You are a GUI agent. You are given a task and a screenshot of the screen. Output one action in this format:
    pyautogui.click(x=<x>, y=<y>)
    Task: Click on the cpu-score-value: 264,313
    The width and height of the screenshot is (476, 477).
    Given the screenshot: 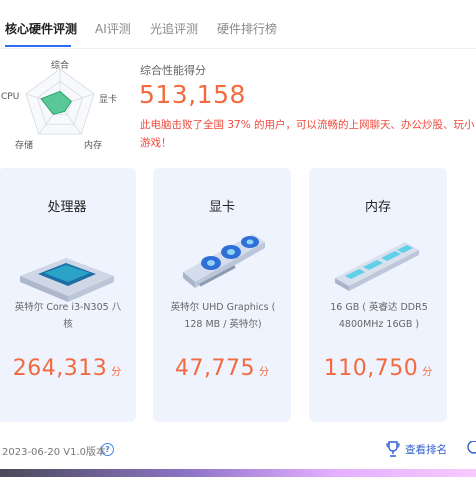 What is the action you would take?
    pyautogui.click(x=60, y=368)
    